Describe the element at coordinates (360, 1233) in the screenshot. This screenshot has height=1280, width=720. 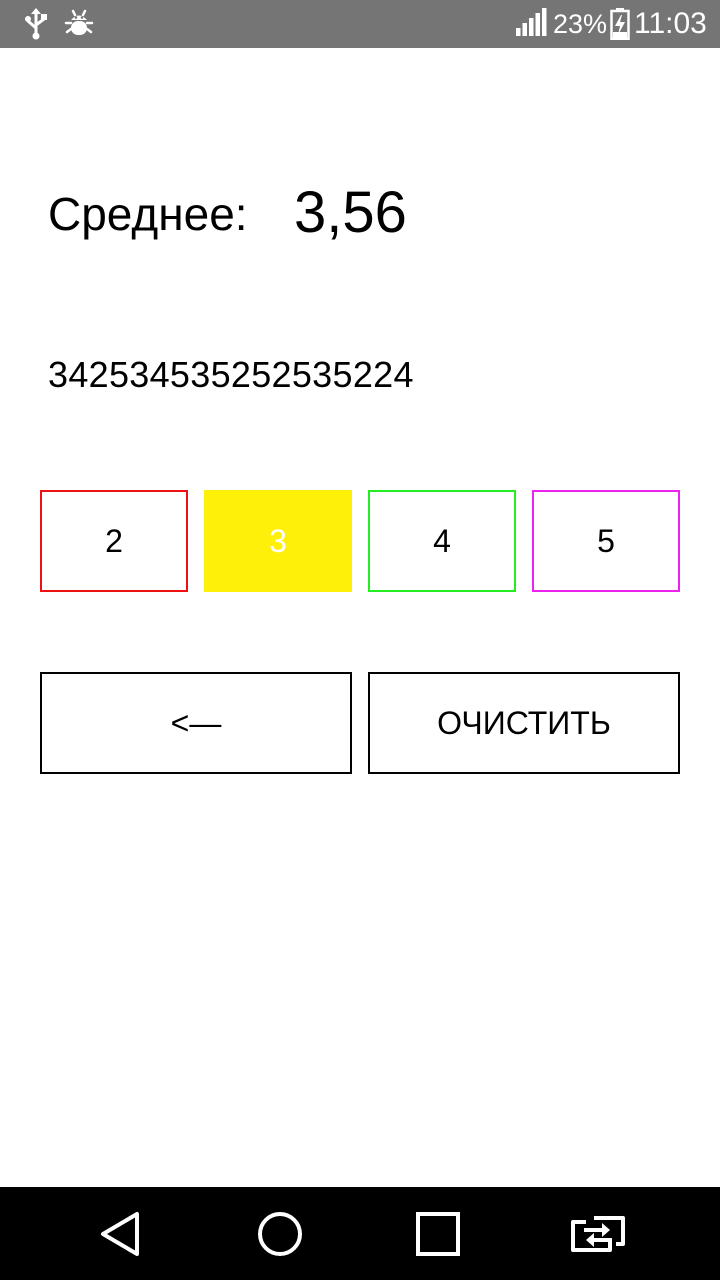
I see `navigation-bar` at that location.